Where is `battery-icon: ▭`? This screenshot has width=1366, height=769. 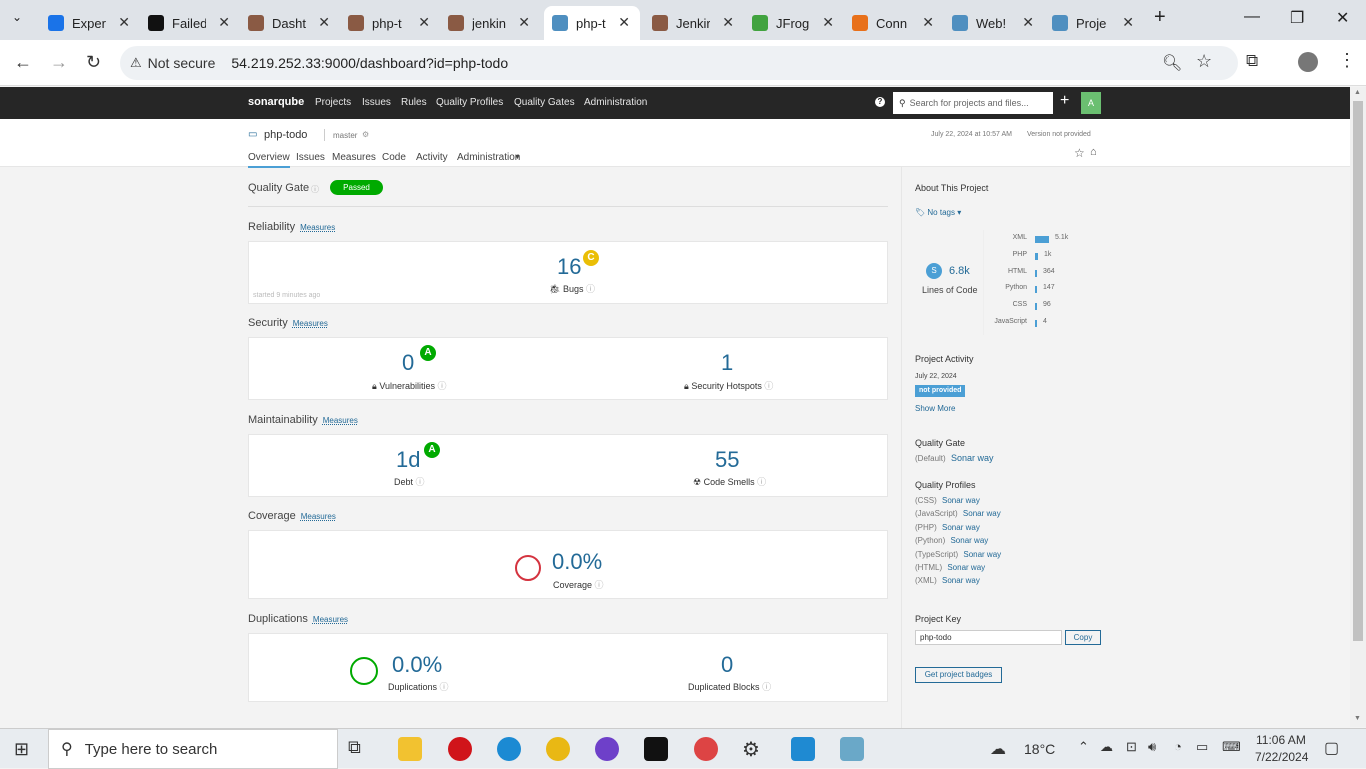
battery-icon: ▭ is located at coordinates (1202, 747).